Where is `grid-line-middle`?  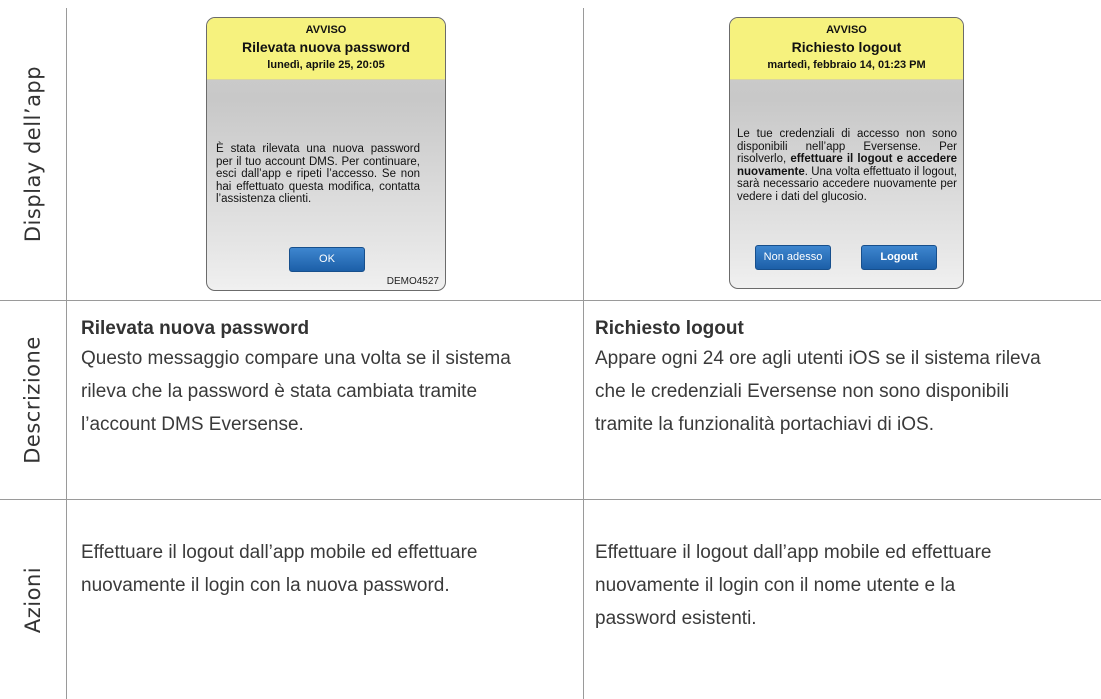 grid-line-middle is located at coordinates (583, 353).